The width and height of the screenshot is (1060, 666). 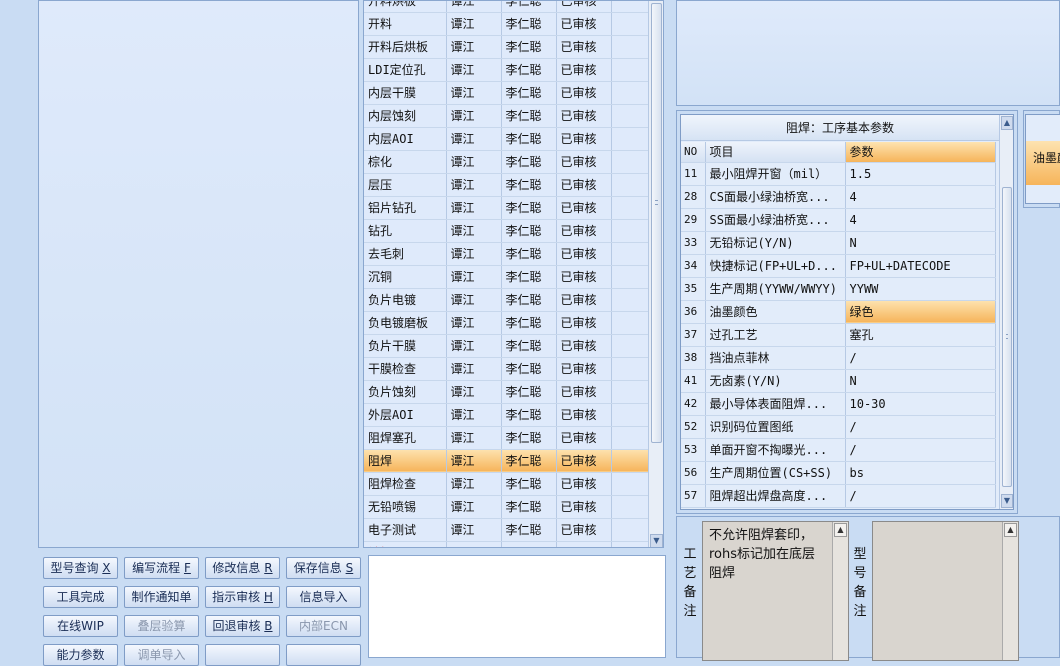 What do you see at coordinates (506, 346) in the screenshot?
I see `table-row: 负片干膜 谭江 李仁聪 已审核` at bounding box center [506, 346].